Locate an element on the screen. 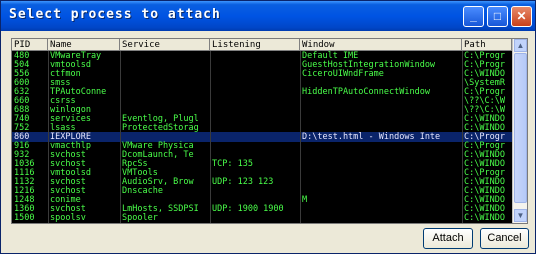 Image resolution: width=536 pixels, height=254 pixels. column-header-path: Path is located at coordinates (487, 45).